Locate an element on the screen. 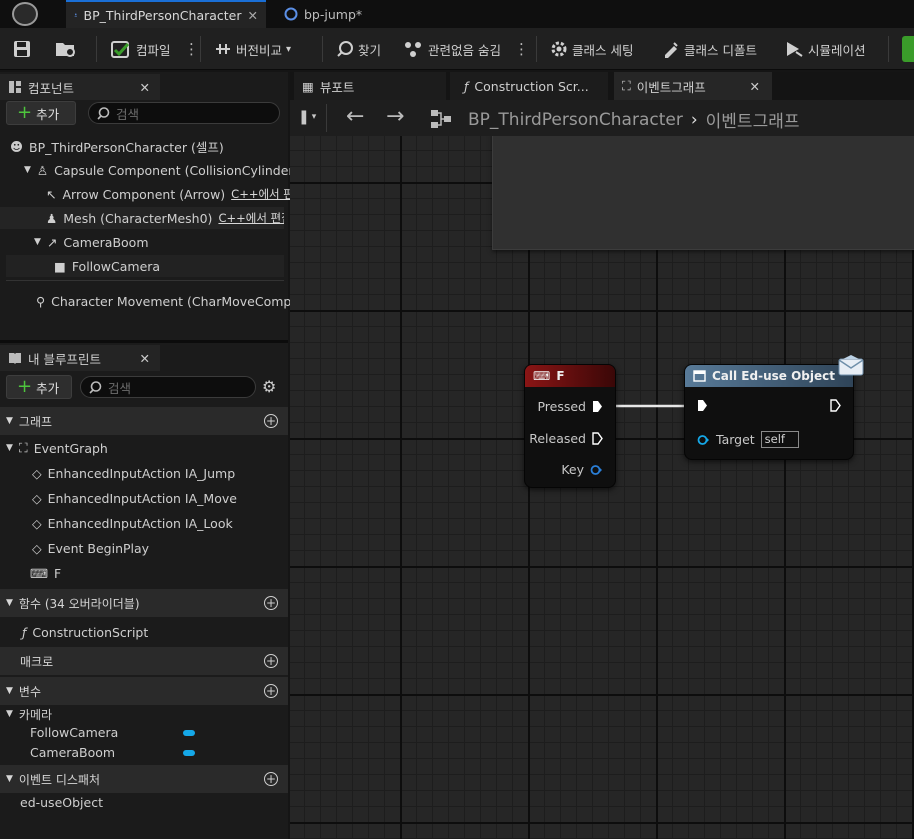  call-ed-use-object-node: Call Ed-use Object Target self is located at coordinates (769, 412).